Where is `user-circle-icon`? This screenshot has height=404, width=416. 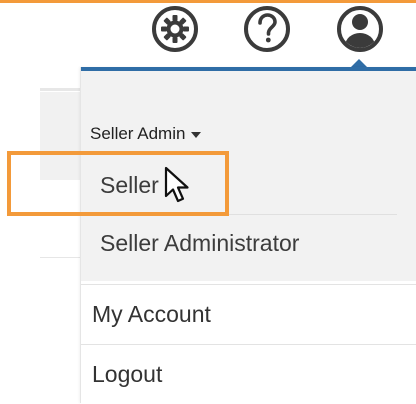
user-circle-icon is located at coordinates (360, 29).